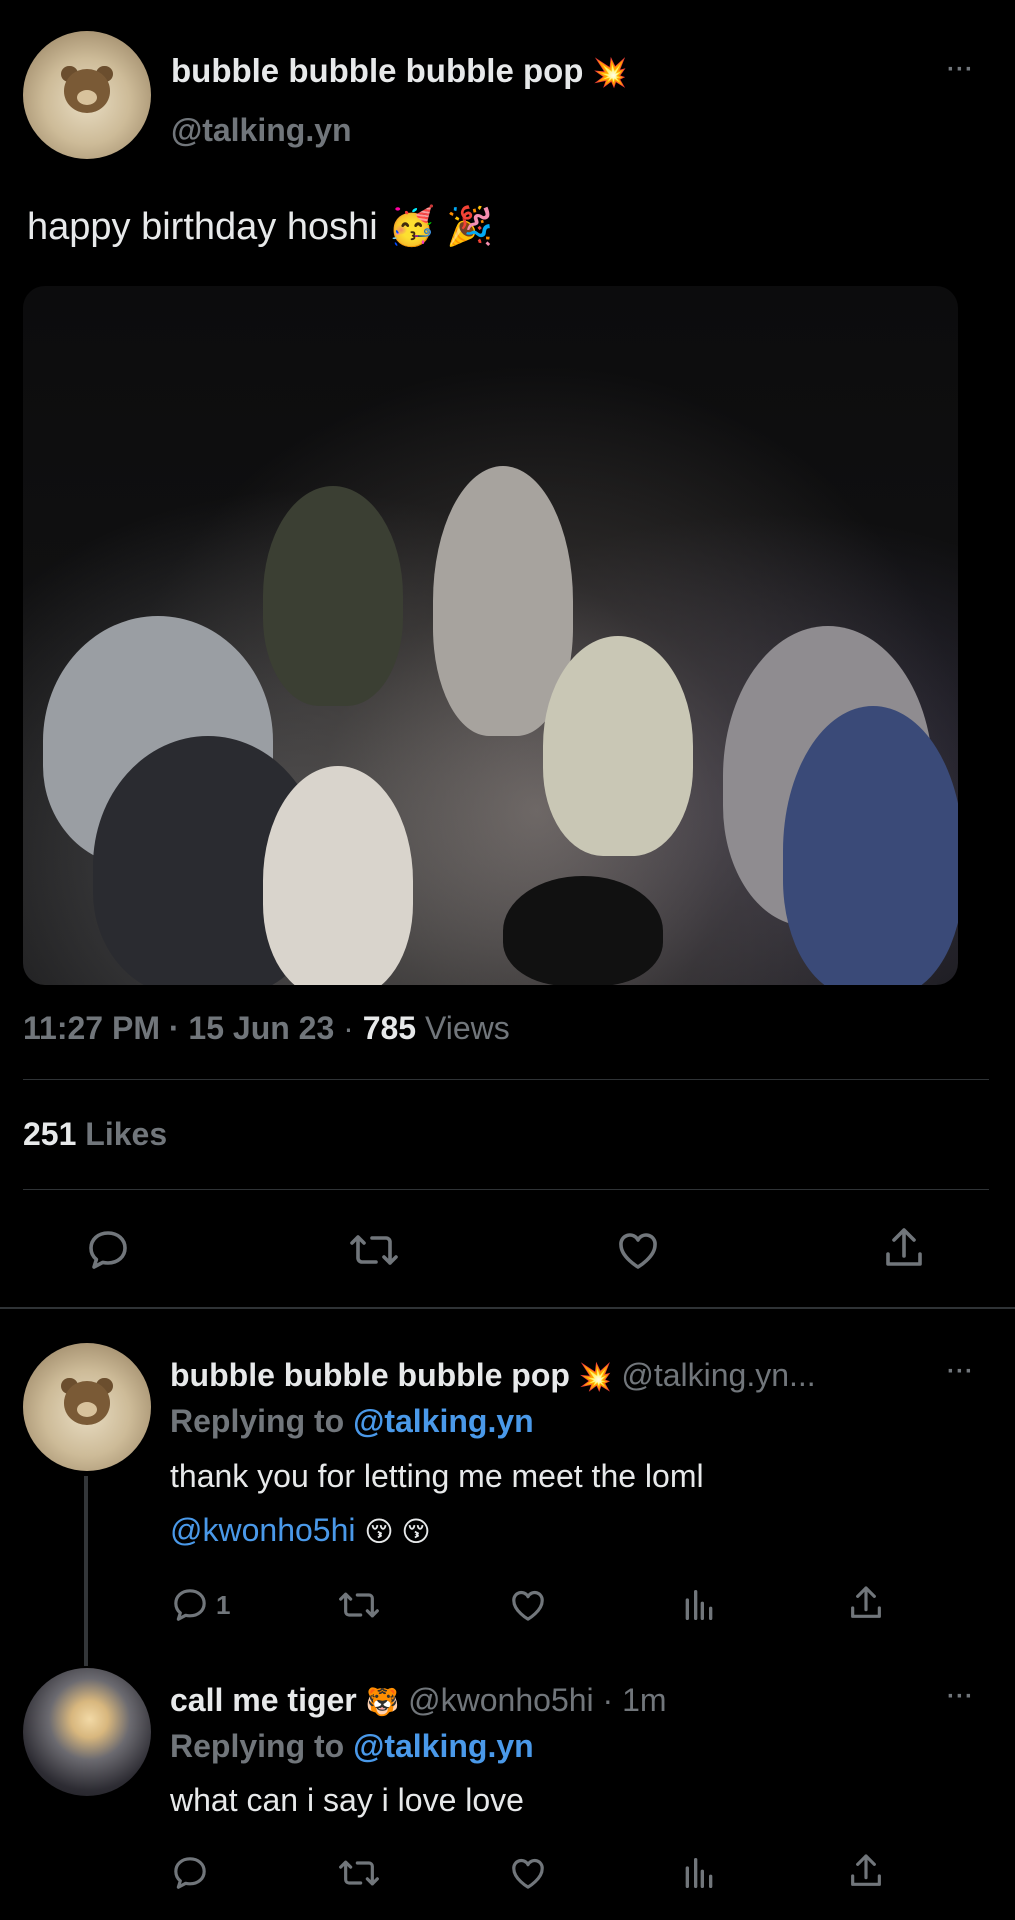  What do you see at coordinates (200, 1605) in the screenshot?
I see `reply-icon: 1` at bounding box center [200, 1605].